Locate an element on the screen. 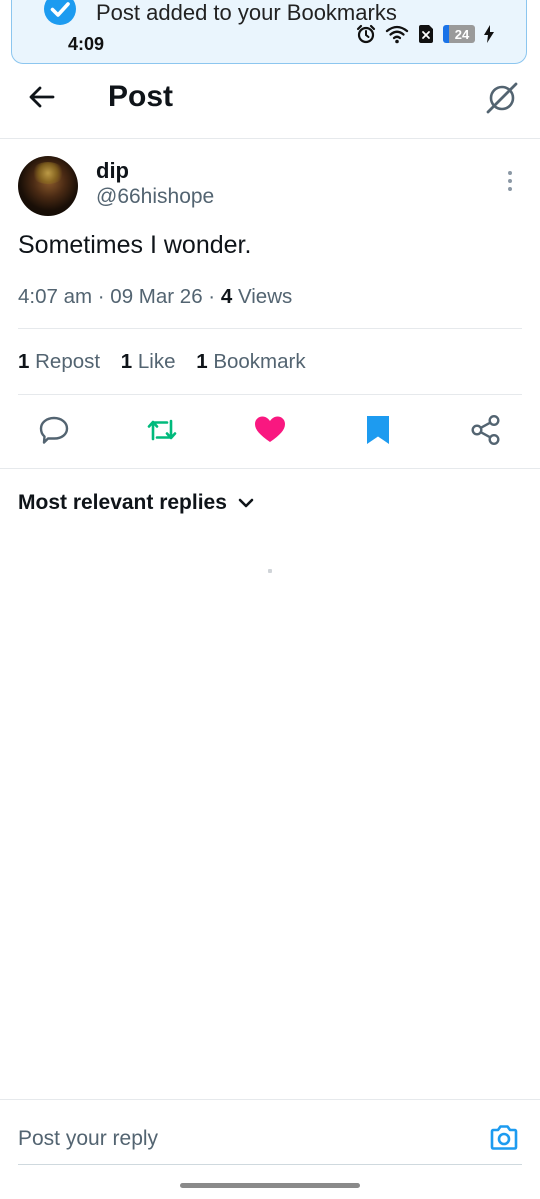 This screenshot has width=540, height=1199. replies-sort-label: Most relevant replies is located at coordinates (122, 502).